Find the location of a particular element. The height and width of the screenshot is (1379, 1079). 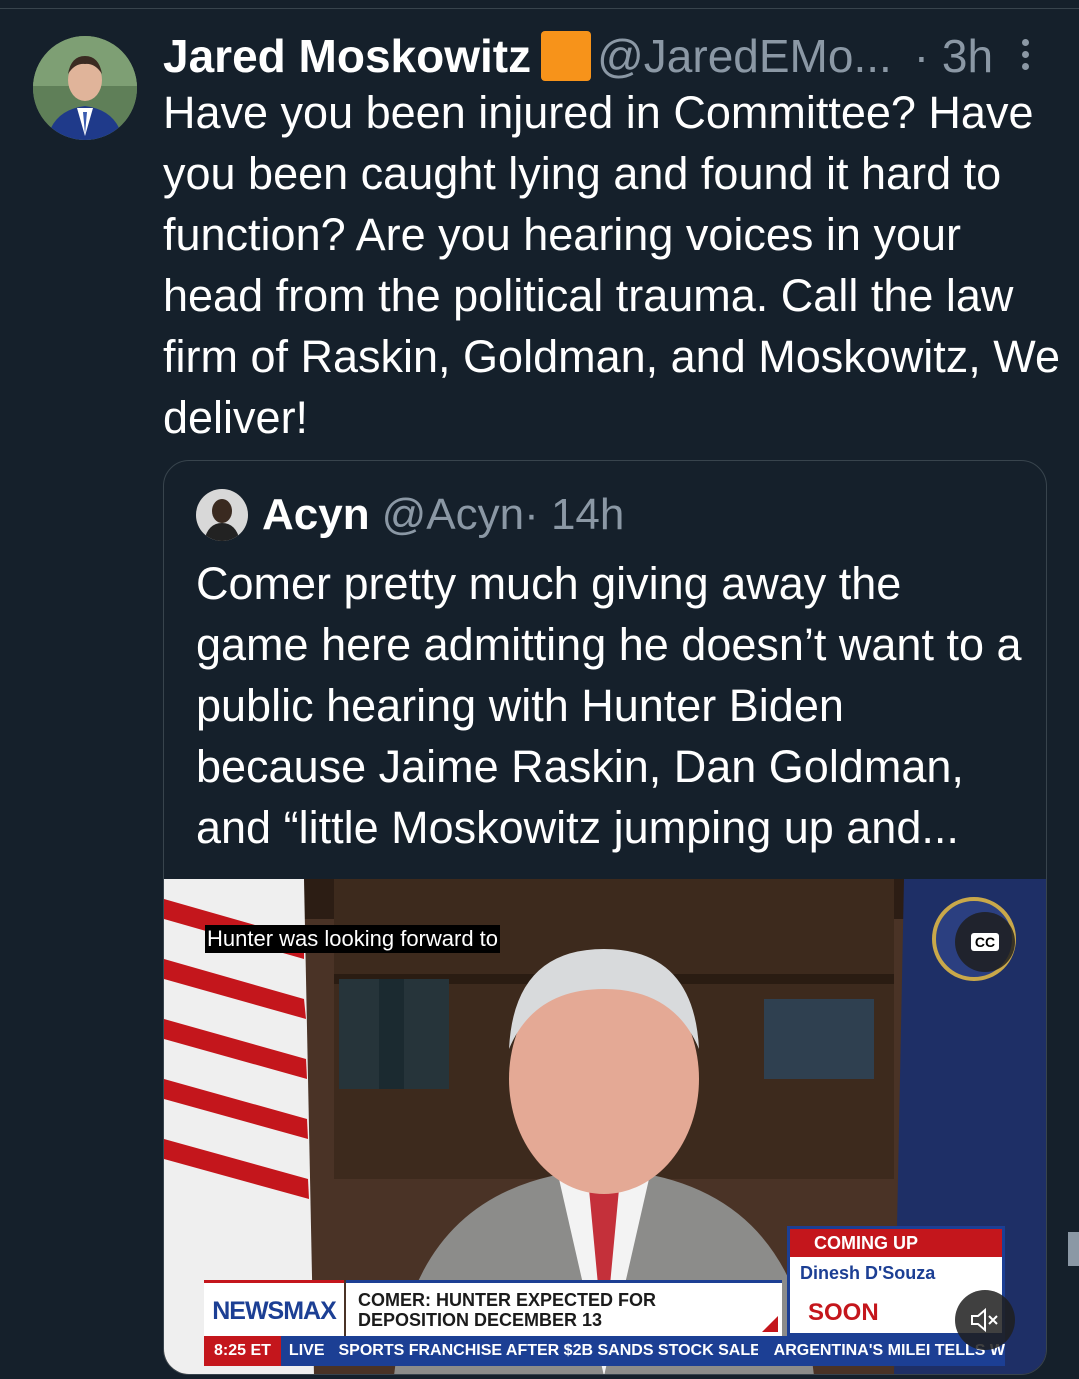

scrollbar is located at coordinates (1073, 1249).